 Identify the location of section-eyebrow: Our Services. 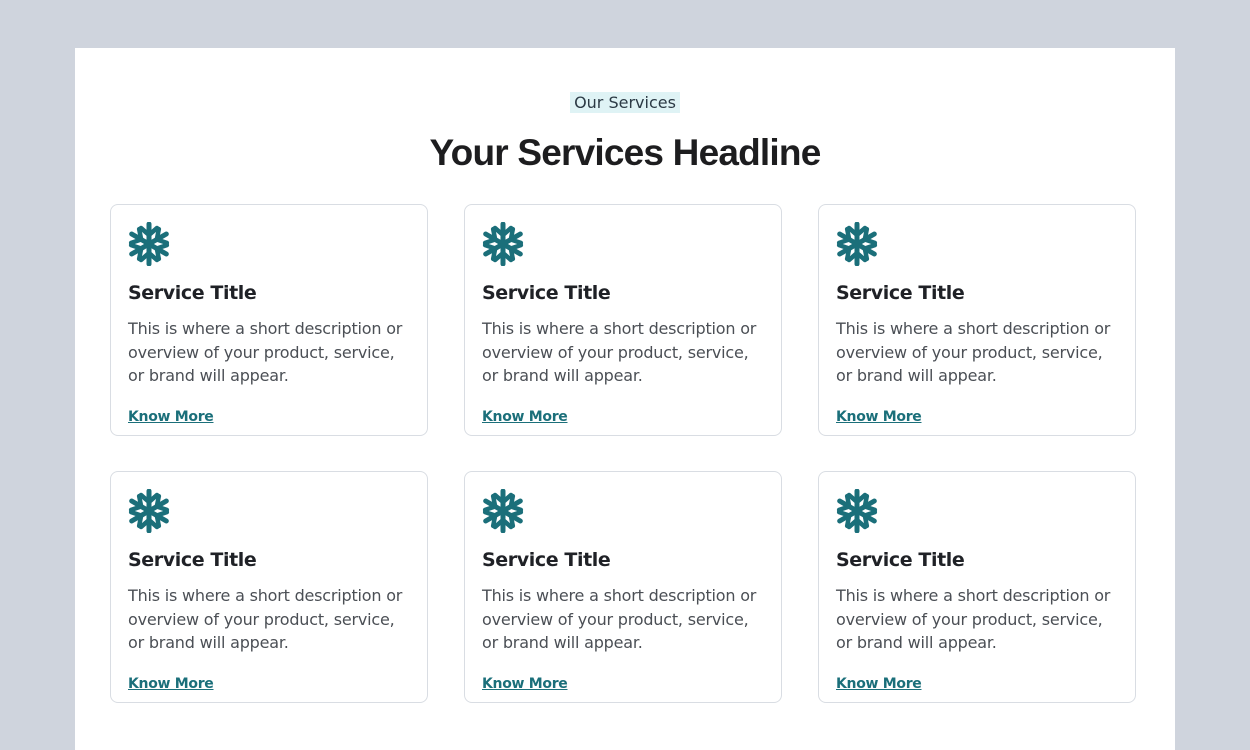
(625, 102).